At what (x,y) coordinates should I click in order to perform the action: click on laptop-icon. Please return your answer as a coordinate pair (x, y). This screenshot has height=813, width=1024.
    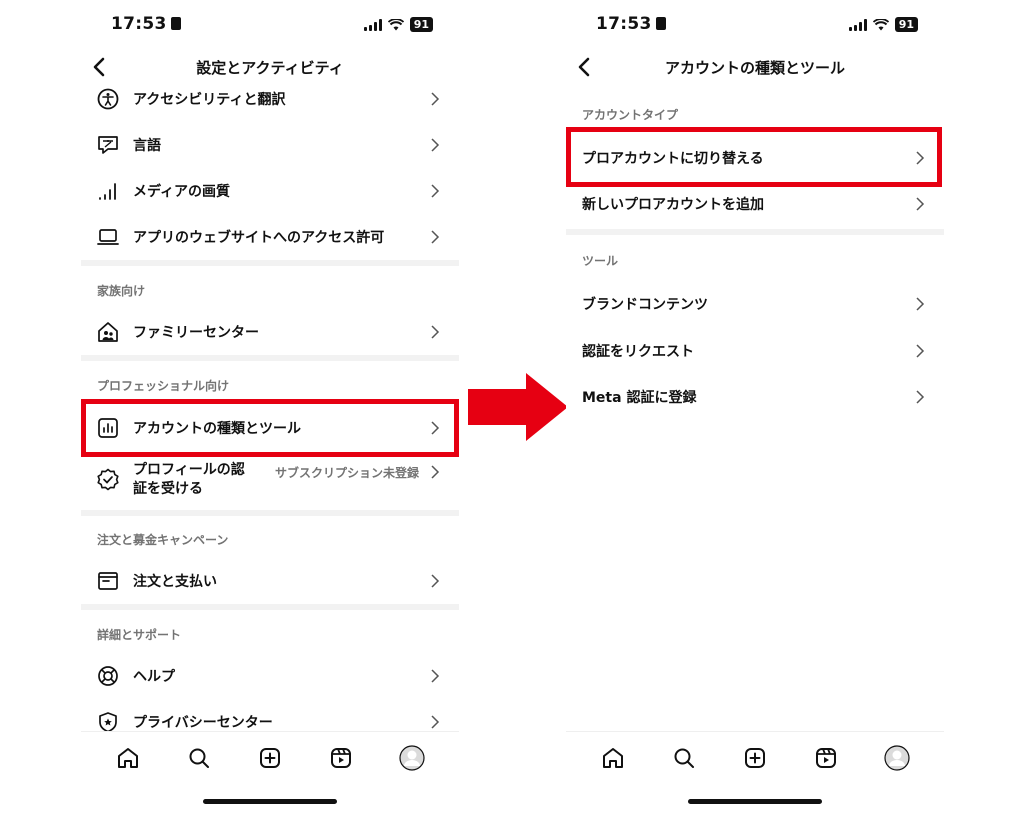
    Looking at the image, I should click on (108, 237).